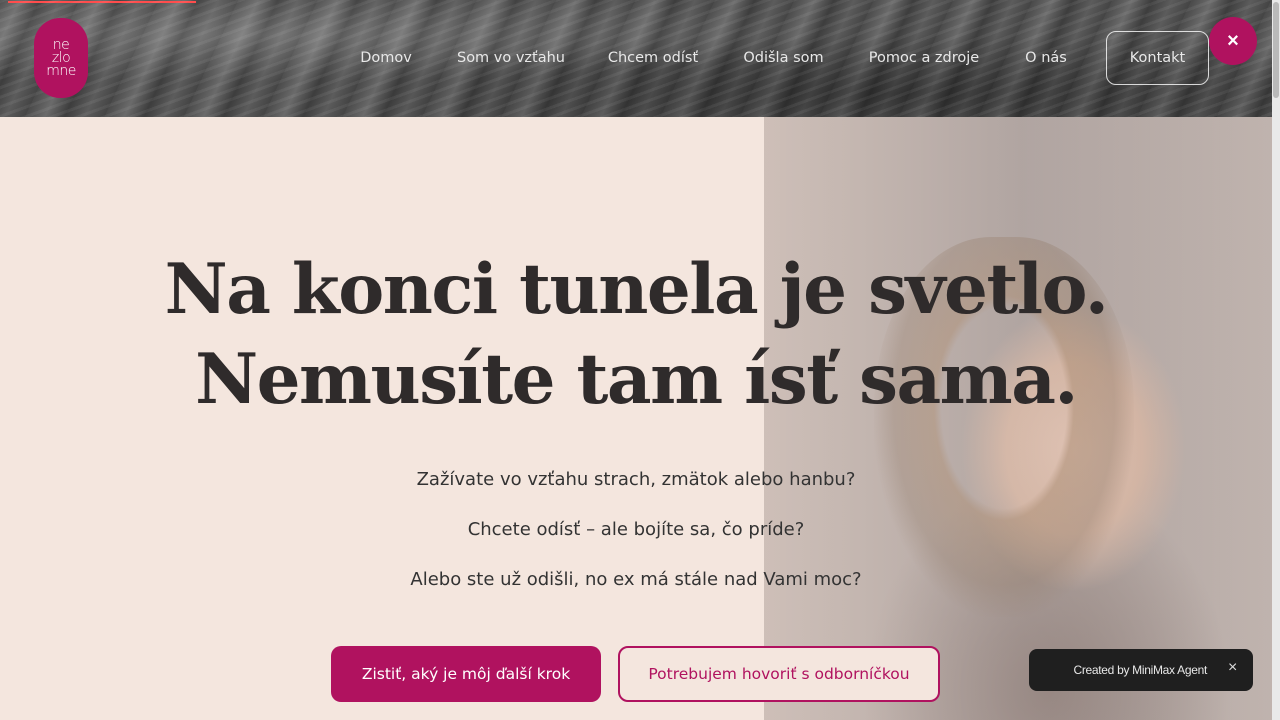  What do you see at coordinates (466, 674) in the screenshot?
I see `next-step-button: Zistiť, aký je môj ďalší krok` at bounding box center [466, 674].